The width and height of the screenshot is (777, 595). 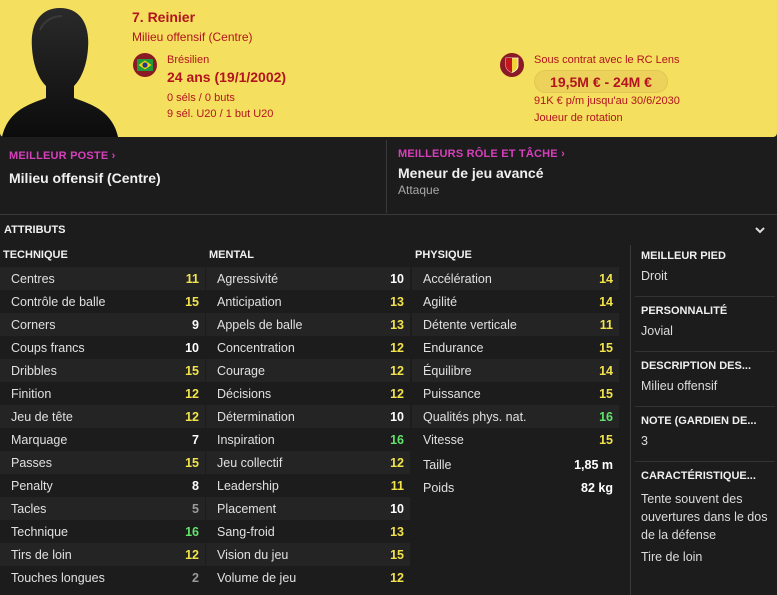 What do you see at coordinates (195, 324) in the screenshot?
I see `attribute-value: 9` at bounding box center [195, 324].